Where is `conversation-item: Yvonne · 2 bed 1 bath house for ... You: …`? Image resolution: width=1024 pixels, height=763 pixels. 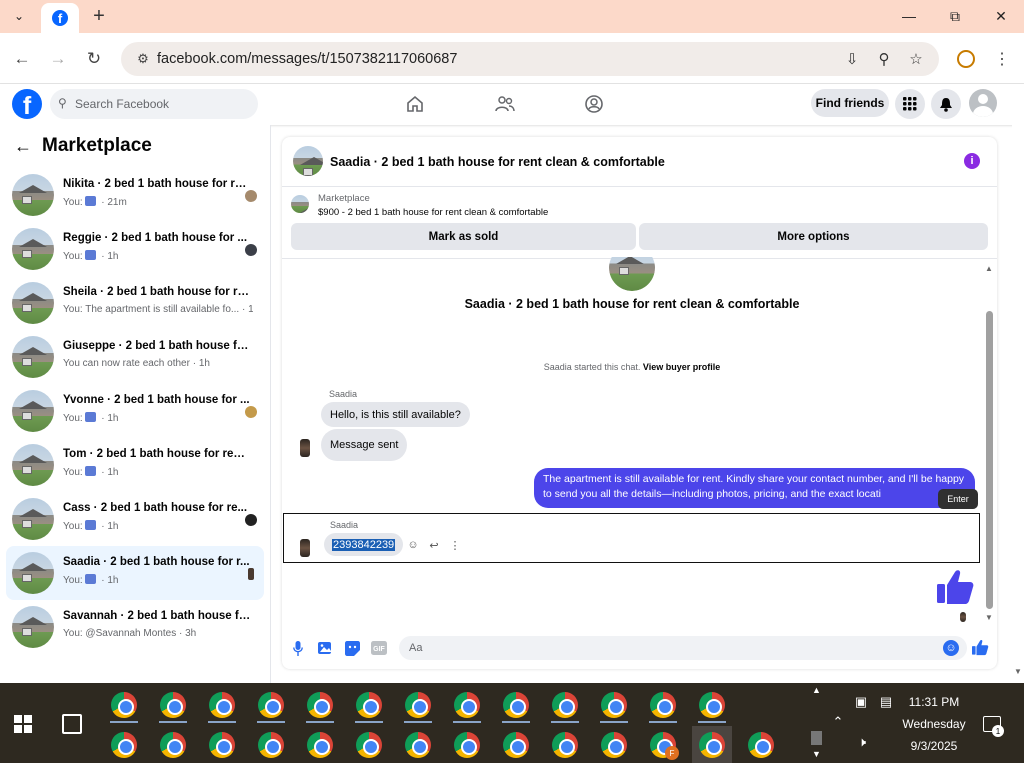 conversation-item: Yvonne · 2 bed 1 bath house for ... You: … is located at coordinates (135, 411).